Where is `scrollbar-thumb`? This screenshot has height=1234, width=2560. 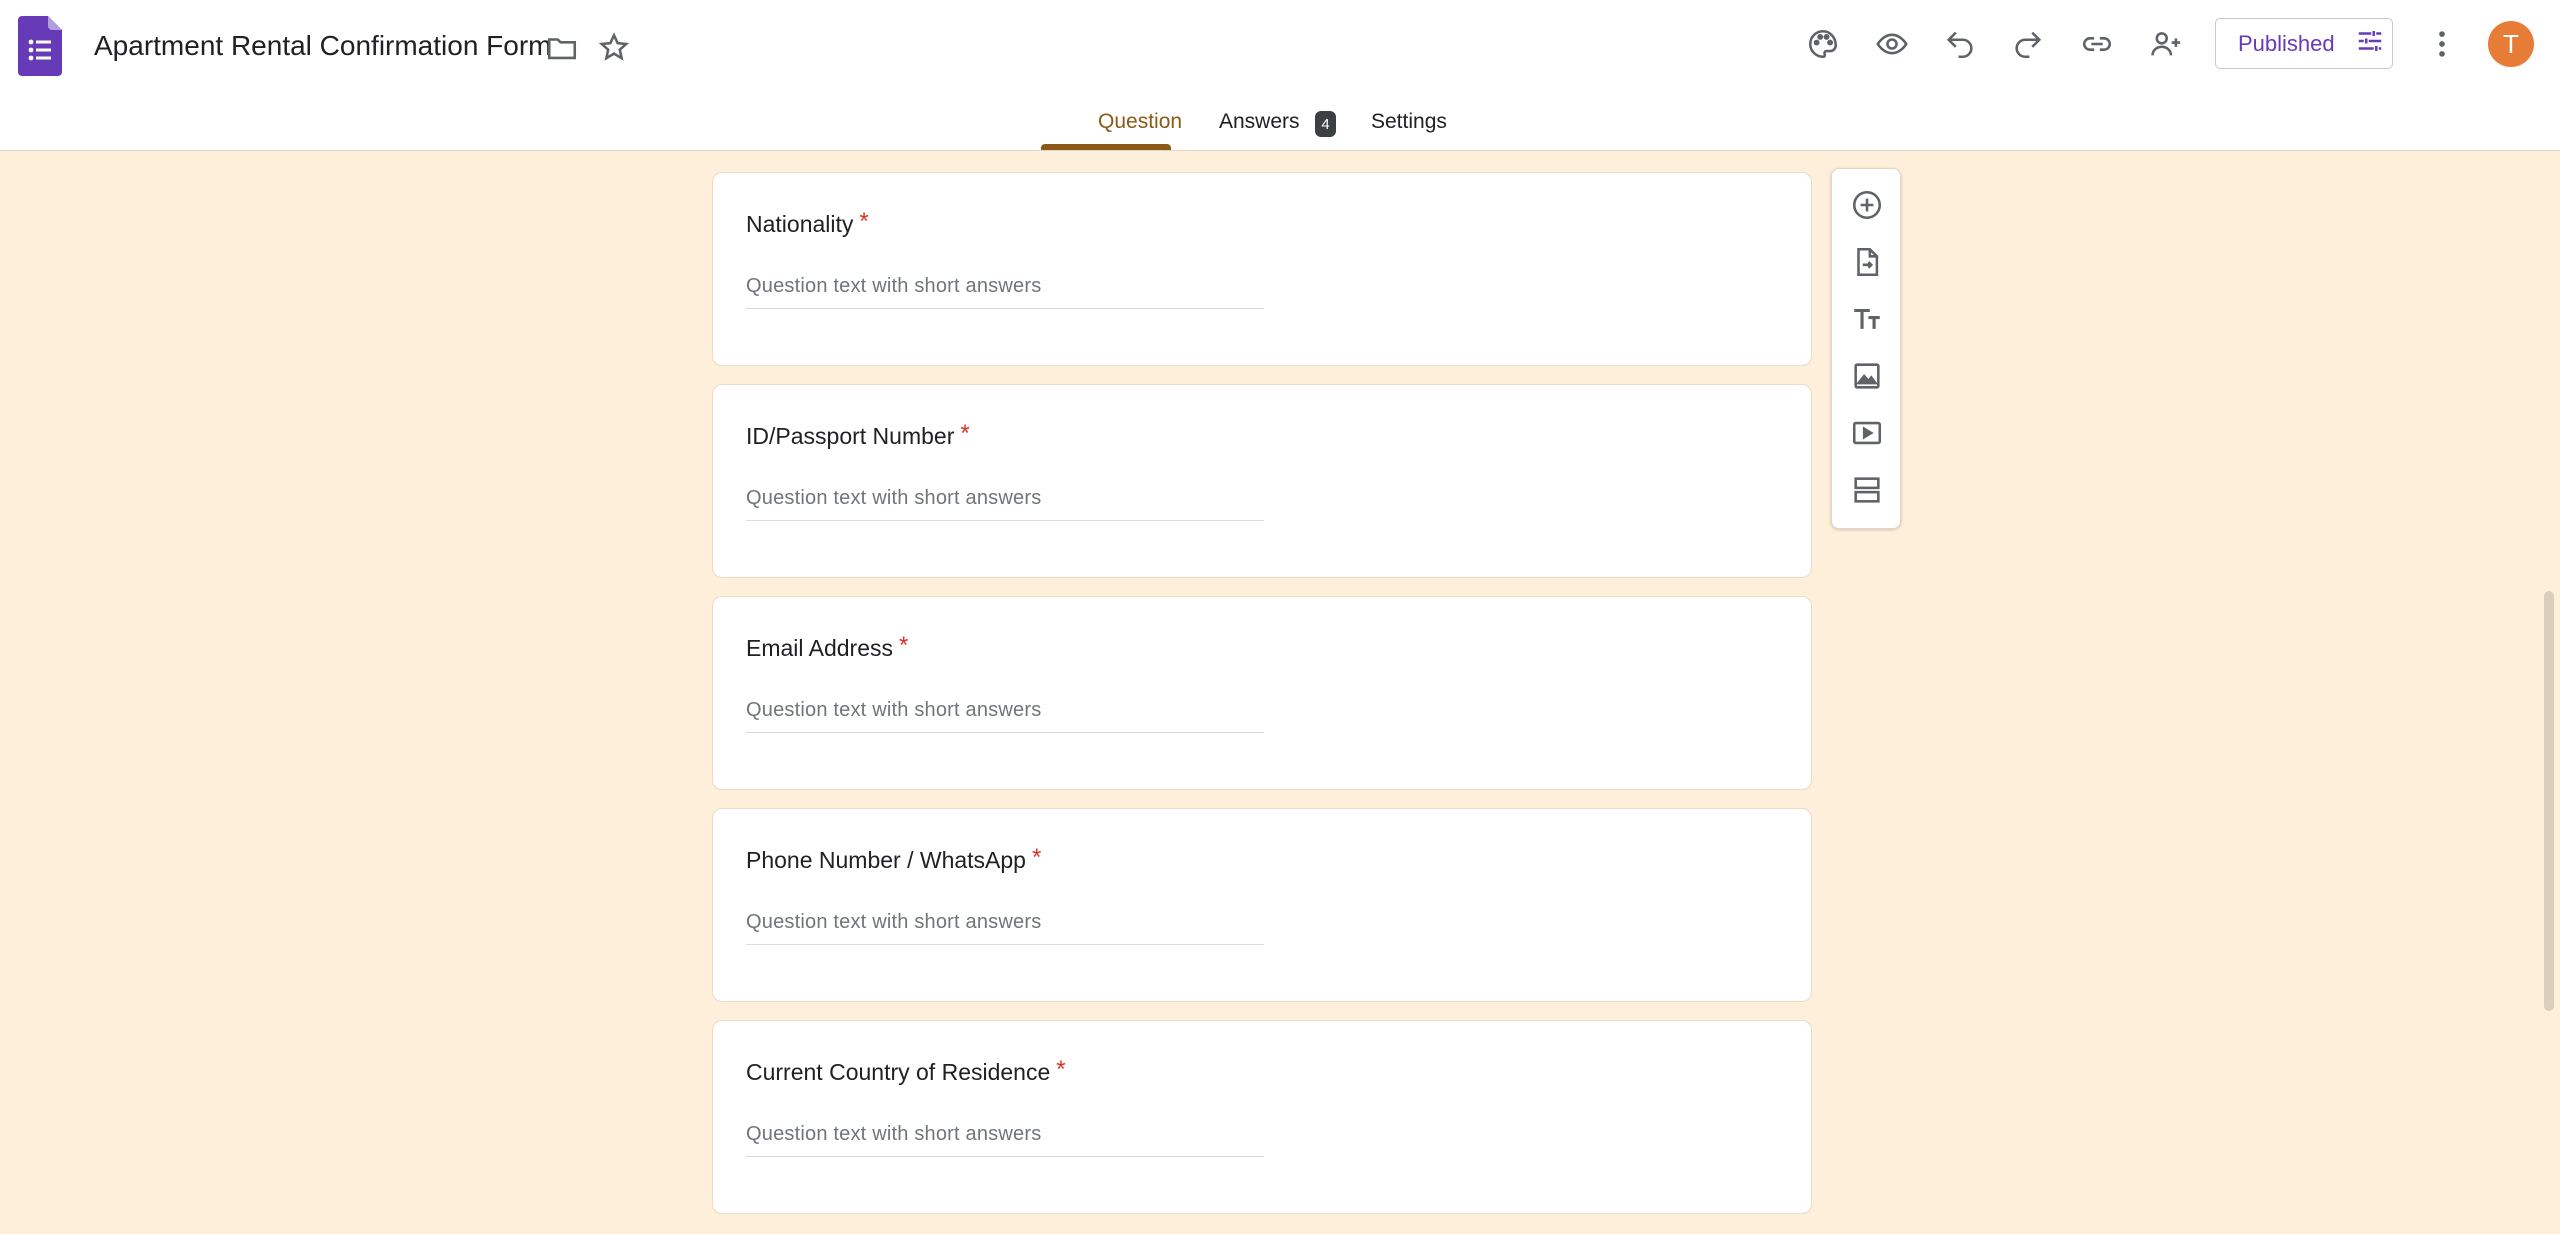 scrollbar-thumb is located at coordinates (2549, 801).